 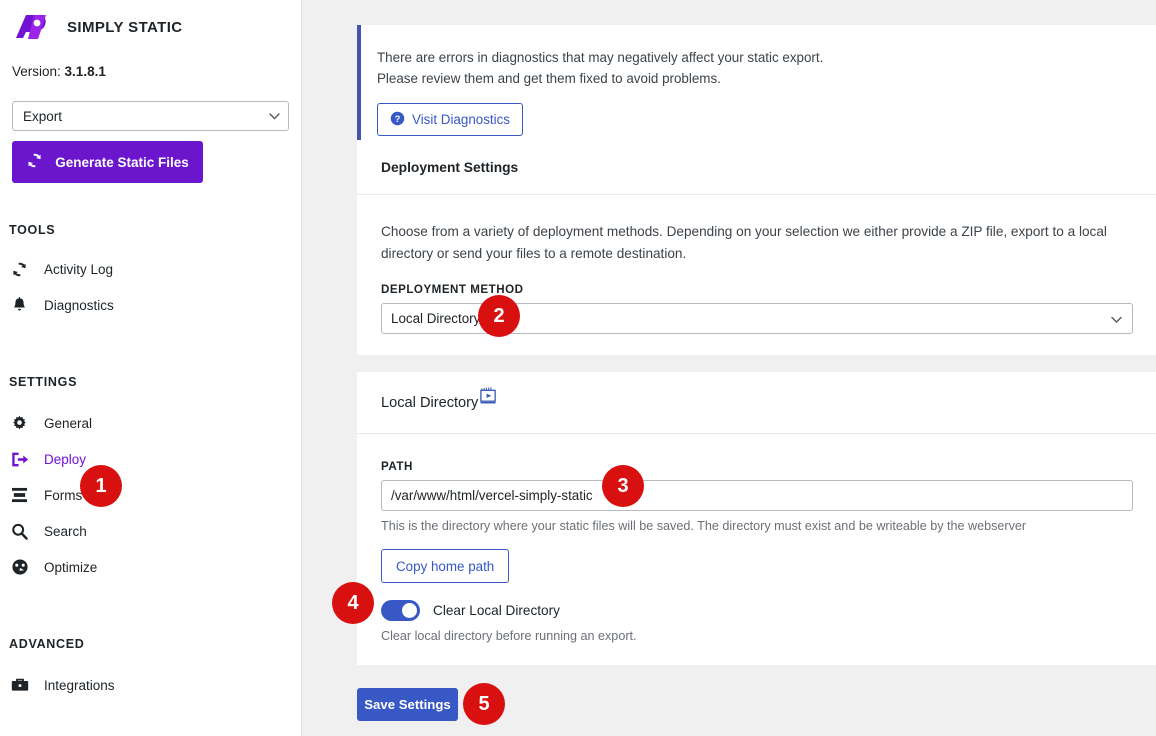 What do you see at coordinates (125, 27) in the screenshot?
I see `brand-name: SIMPLY STATIC` at bounding box center [125, 27].